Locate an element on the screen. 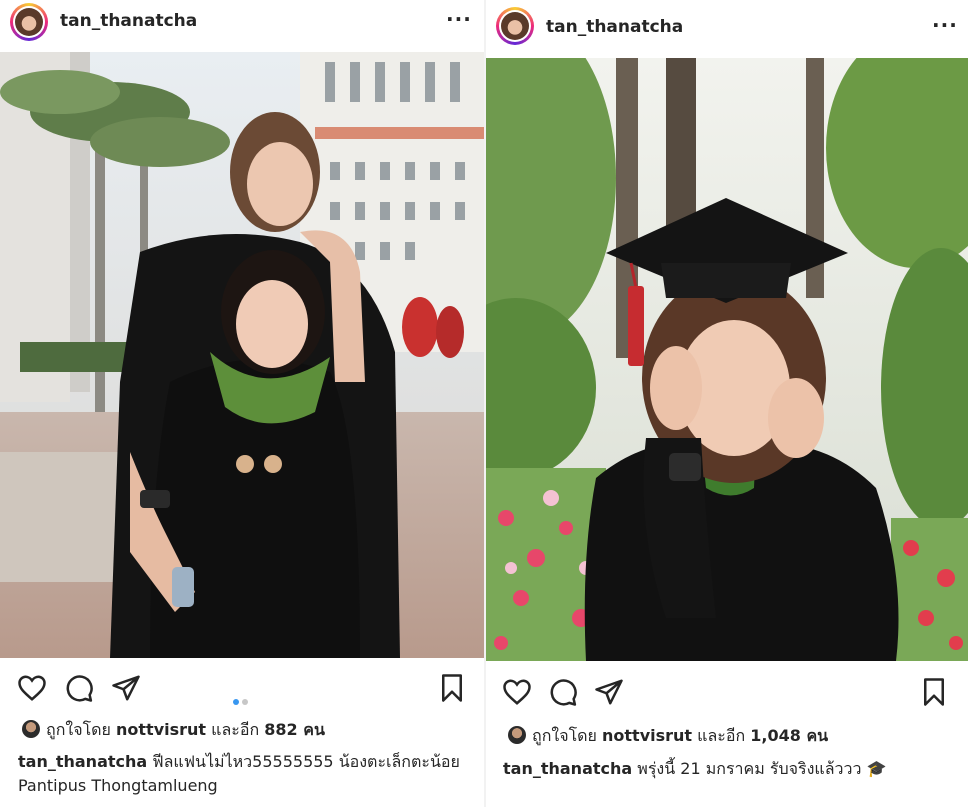 The image size is (968, 807). carousel-indicator is located at coordinates (242, 699).